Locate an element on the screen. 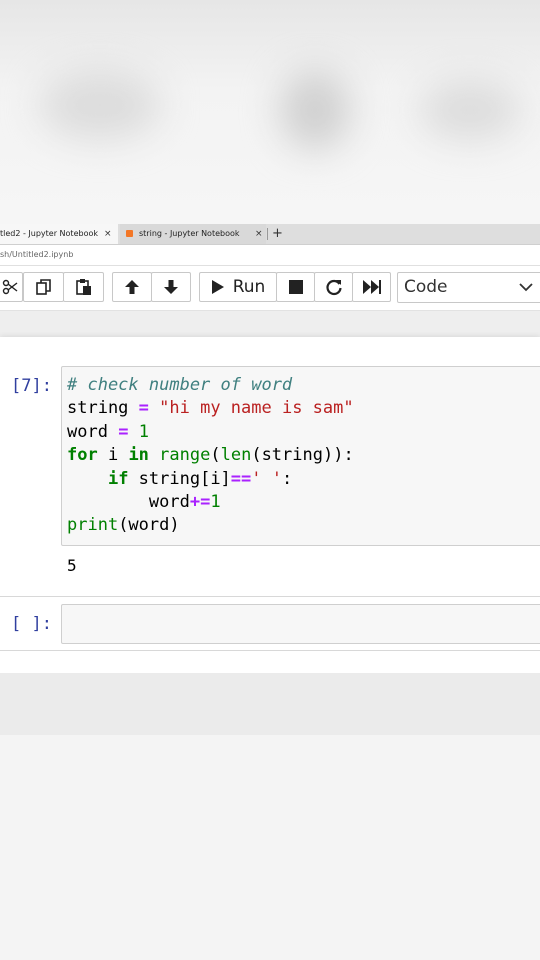 This screenshot has width=540, height=960. fast-forward-icon is located at coordinates (371, 287).